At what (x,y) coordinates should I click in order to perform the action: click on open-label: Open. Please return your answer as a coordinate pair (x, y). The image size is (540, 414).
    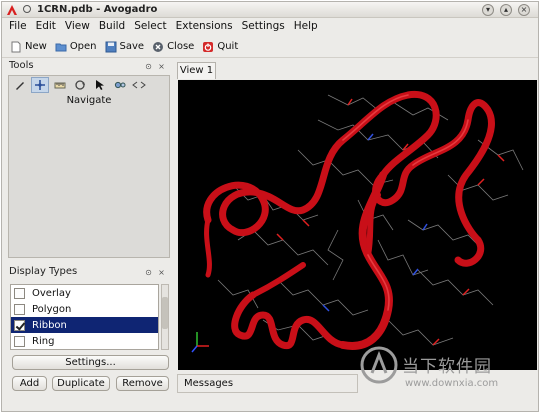
    Looking at the image, I should click on (83, 46).